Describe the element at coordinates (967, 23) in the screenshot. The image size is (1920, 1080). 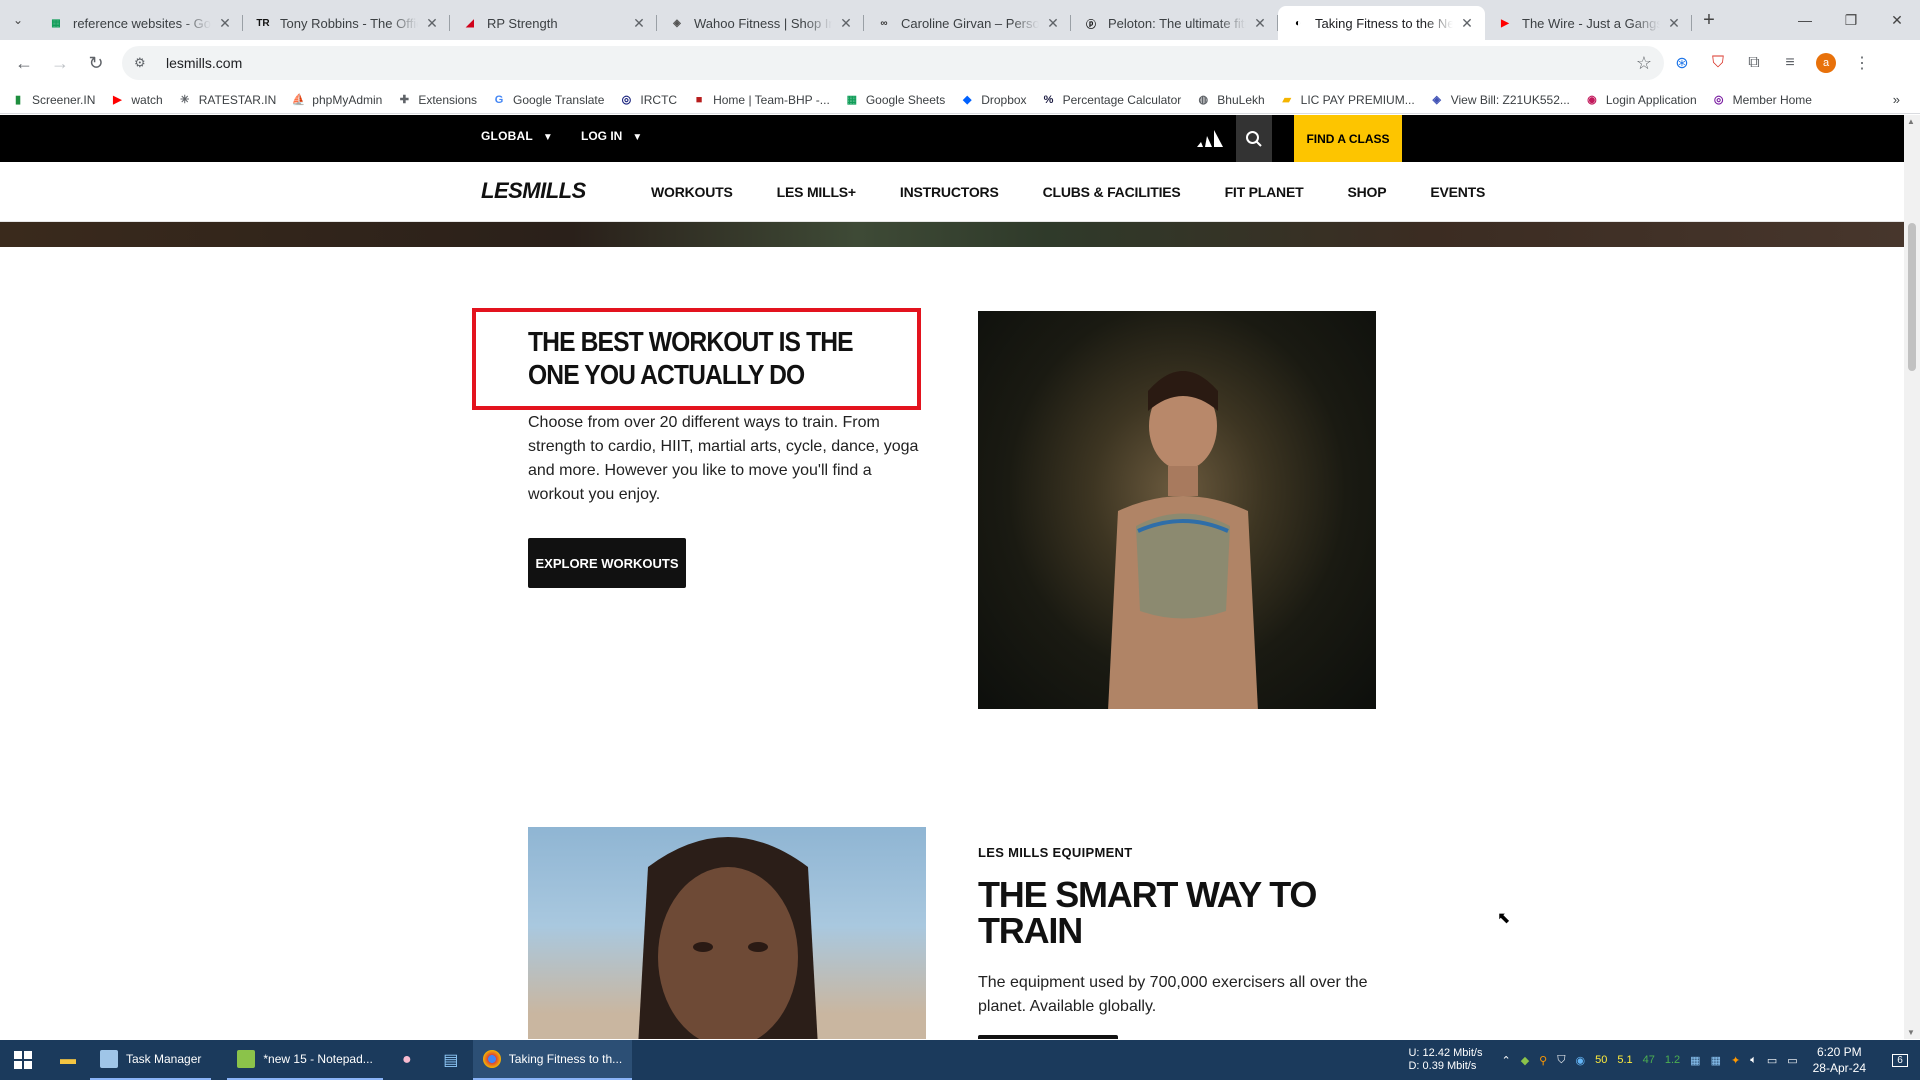
I see `tab-cg: ∞ Caroline Girvan – Persona ✕` at that location.